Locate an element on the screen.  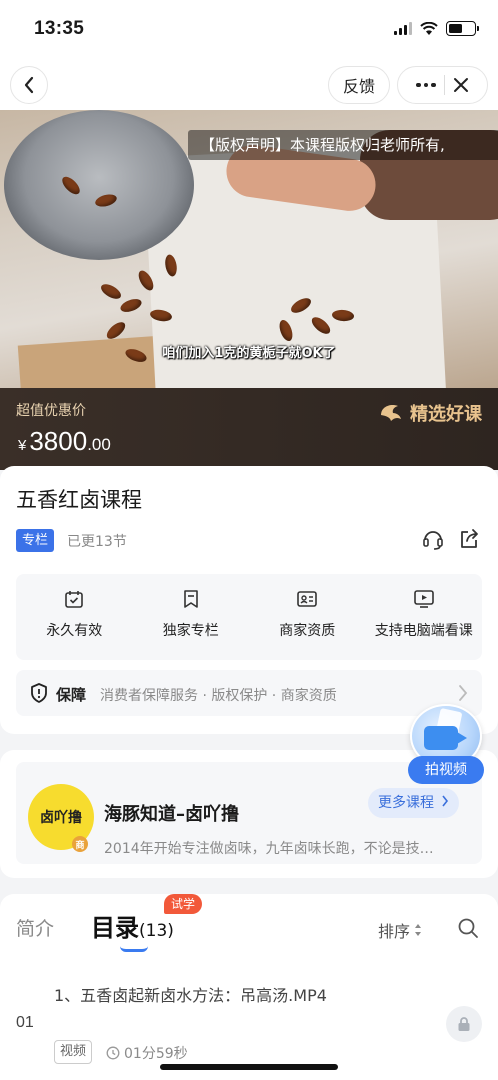
clock-icon is located at coordinates (113, 1053).